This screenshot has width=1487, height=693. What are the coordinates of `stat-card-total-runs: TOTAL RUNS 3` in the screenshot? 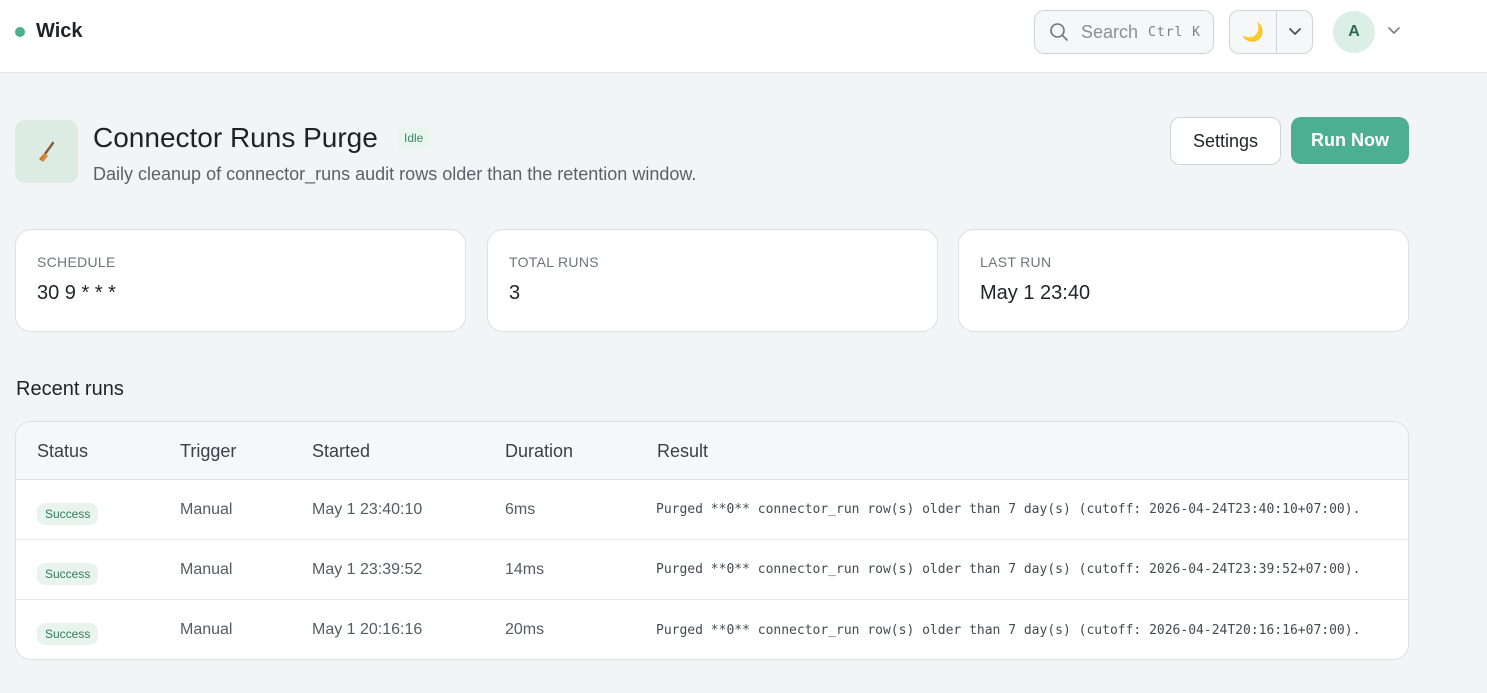 It's located at (712, 280).